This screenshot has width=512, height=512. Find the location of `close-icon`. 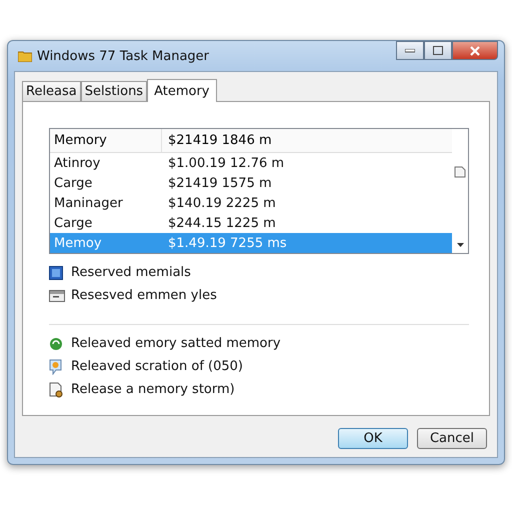

close-icon is located at coordinates (475, 51).